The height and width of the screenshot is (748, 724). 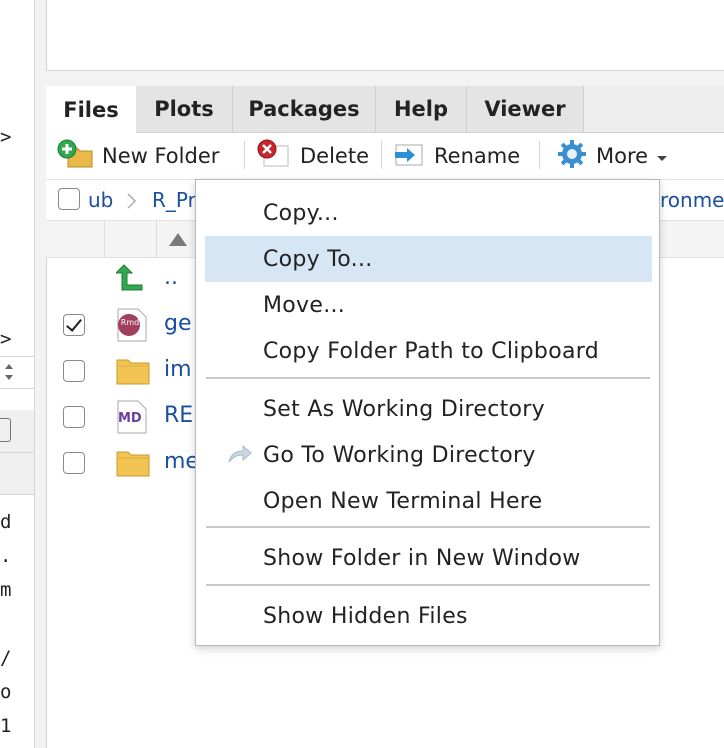 What do you see at coordinates (399, 455) in the screenshot?
I see `menu-item-label: Go To Working Directory` at bounding box center [399, 455].